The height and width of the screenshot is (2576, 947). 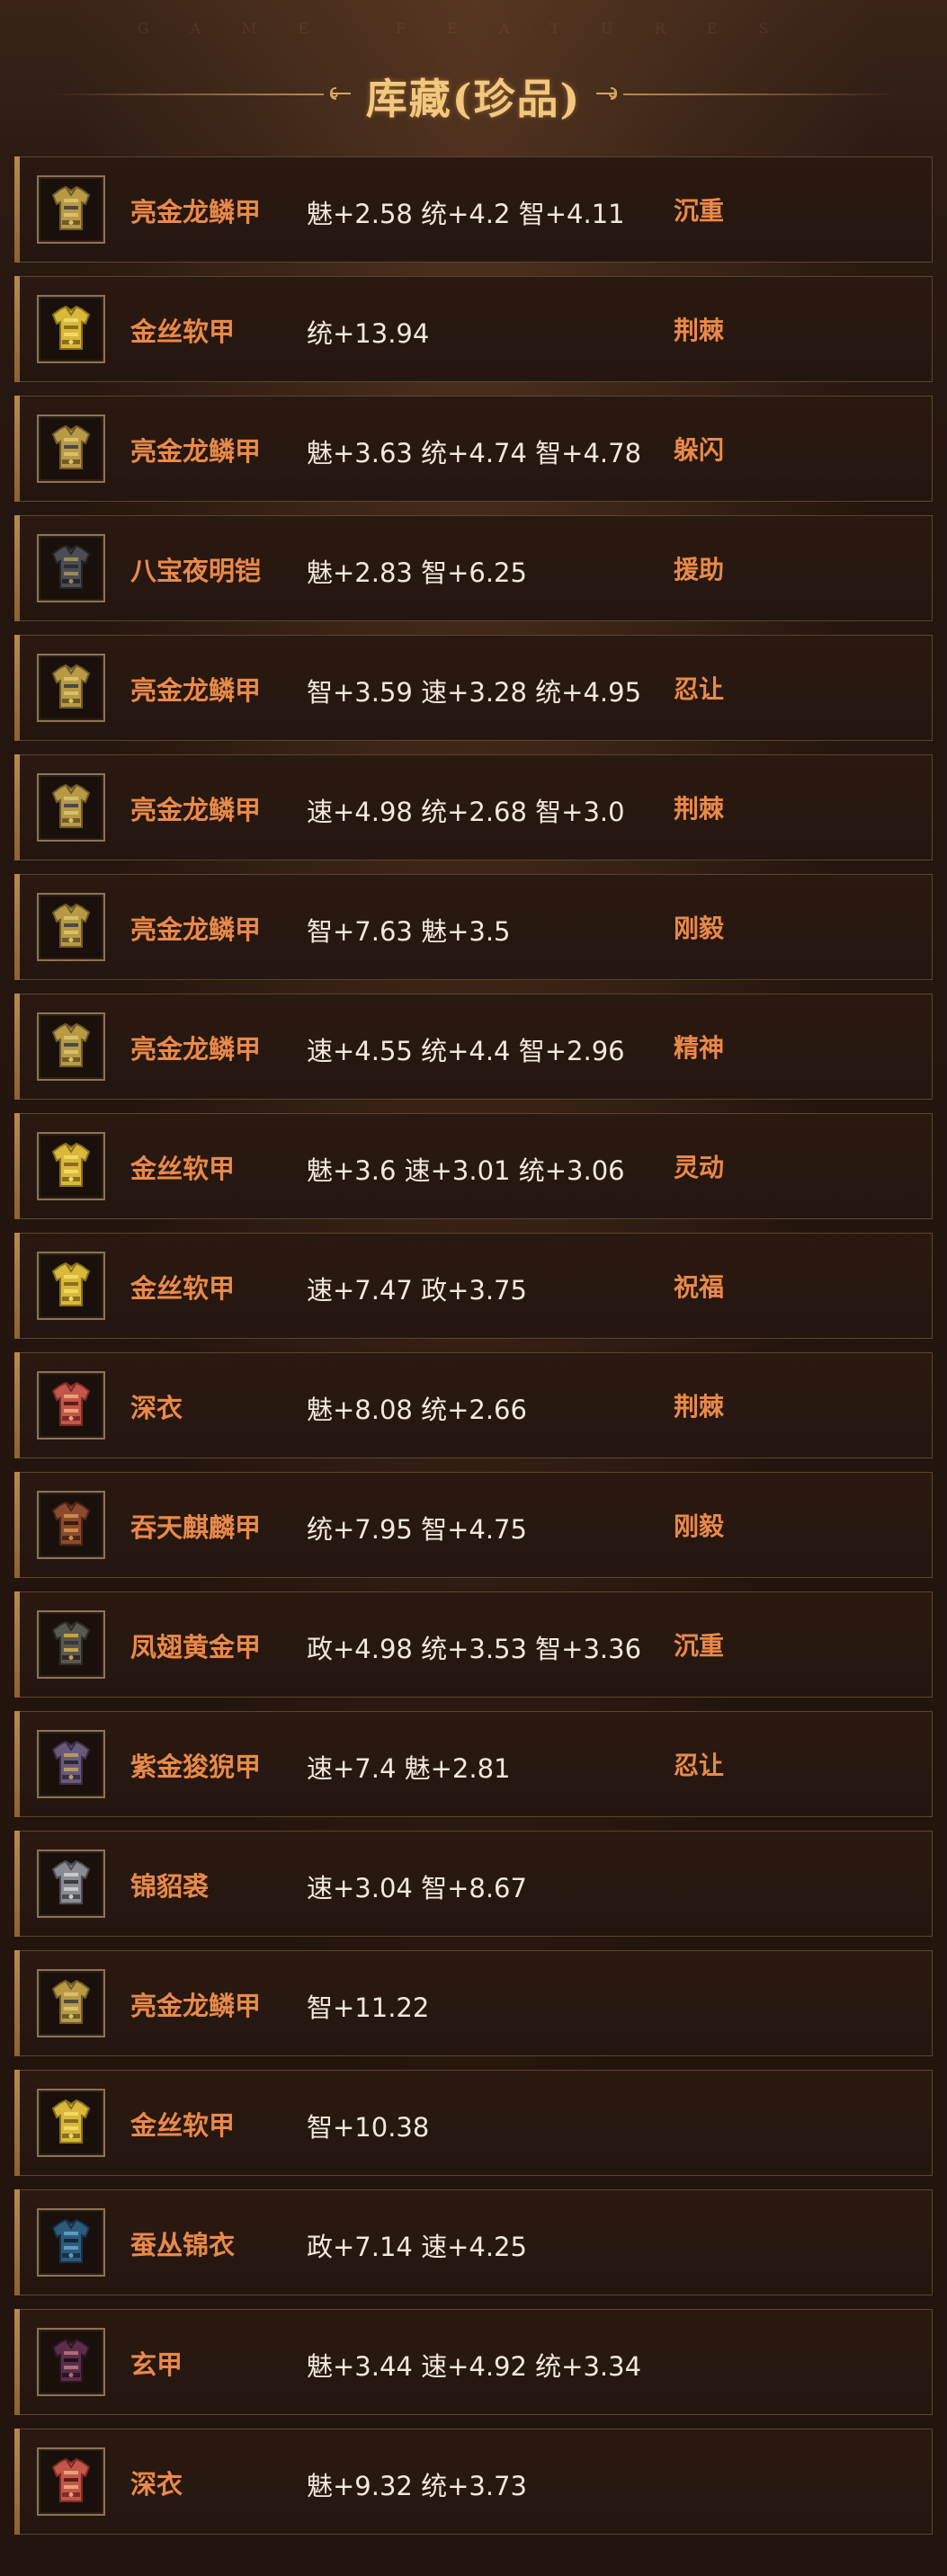 I want to click on list-item: 亮金龙鳞甲 智+7.63 魅+3.5 刚毅, so click(x=473, y=927).